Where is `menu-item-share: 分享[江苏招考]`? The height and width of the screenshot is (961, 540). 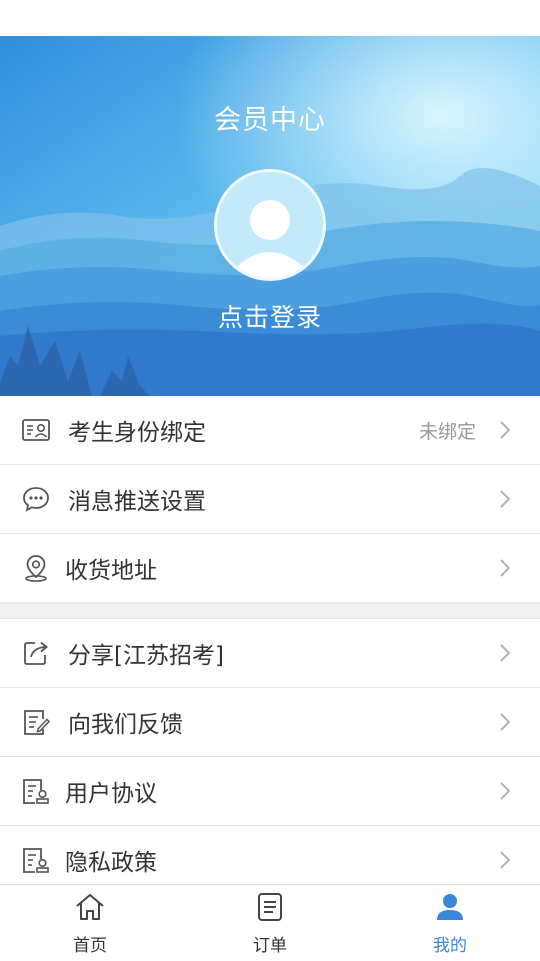
menu-item-share: 分享[江苏招考] is located at coordinates (270, 653).